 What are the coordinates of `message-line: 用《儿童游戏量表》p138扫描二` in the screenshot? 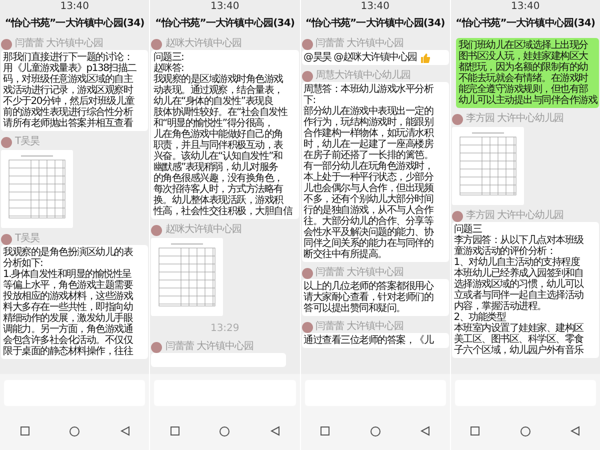 It's located at (70, 68).